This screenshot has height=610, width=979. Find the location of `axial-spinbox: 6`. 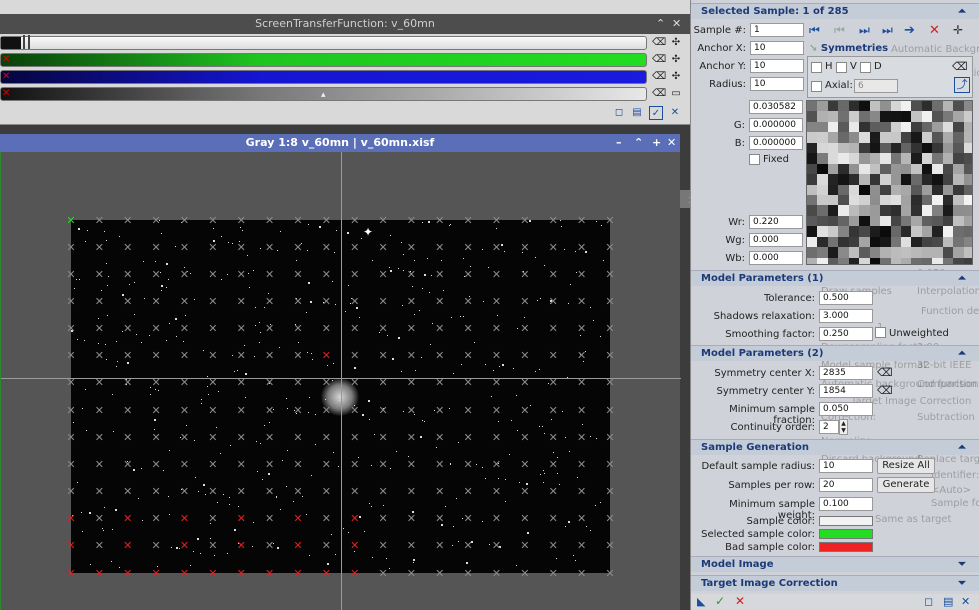

axial-spinbox: 6 is located at coordinates (876, 86).